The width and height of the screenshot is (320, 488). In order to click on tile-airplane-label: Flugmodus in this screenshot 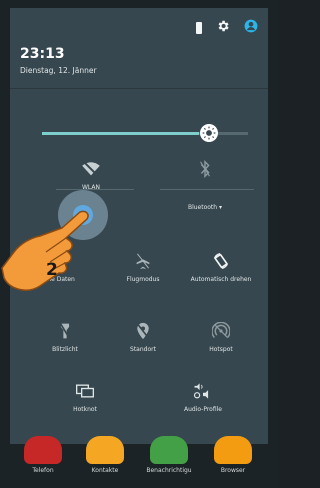, I will do `click(143, 279)`.